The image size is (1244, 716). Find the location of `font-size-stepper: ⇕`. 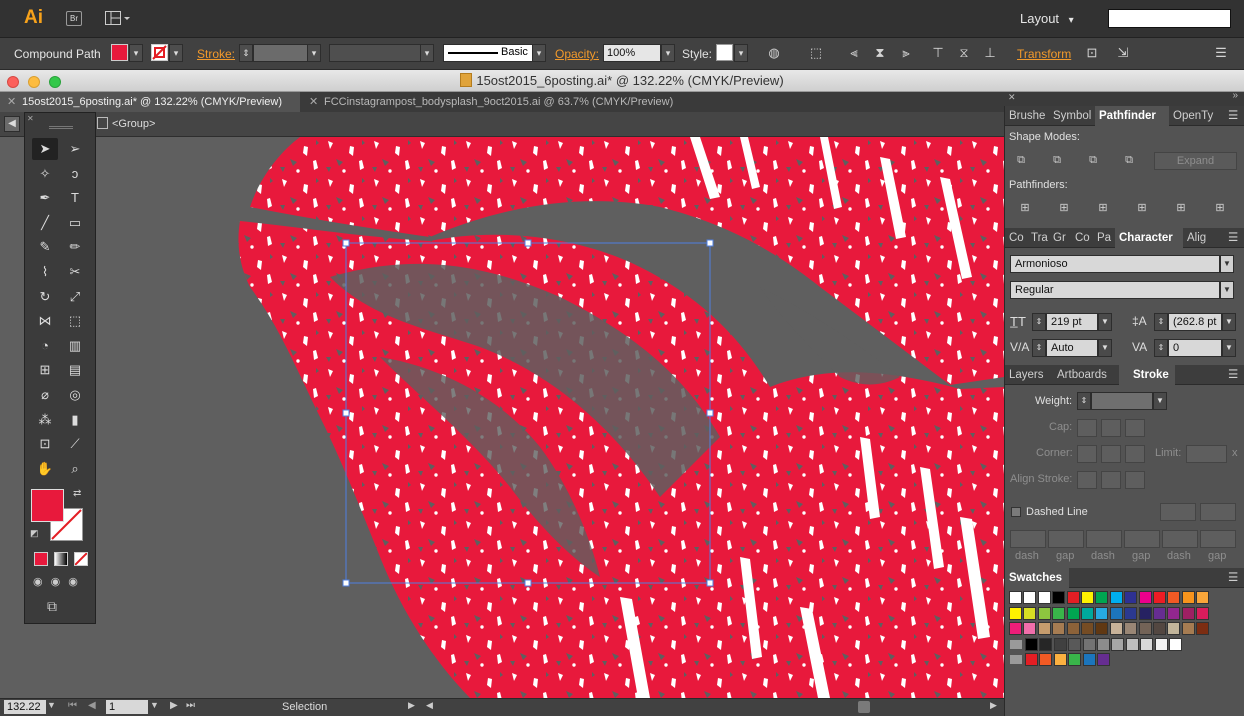

font-size-stepper: ⇕ is located at coordinates (1039, 322).